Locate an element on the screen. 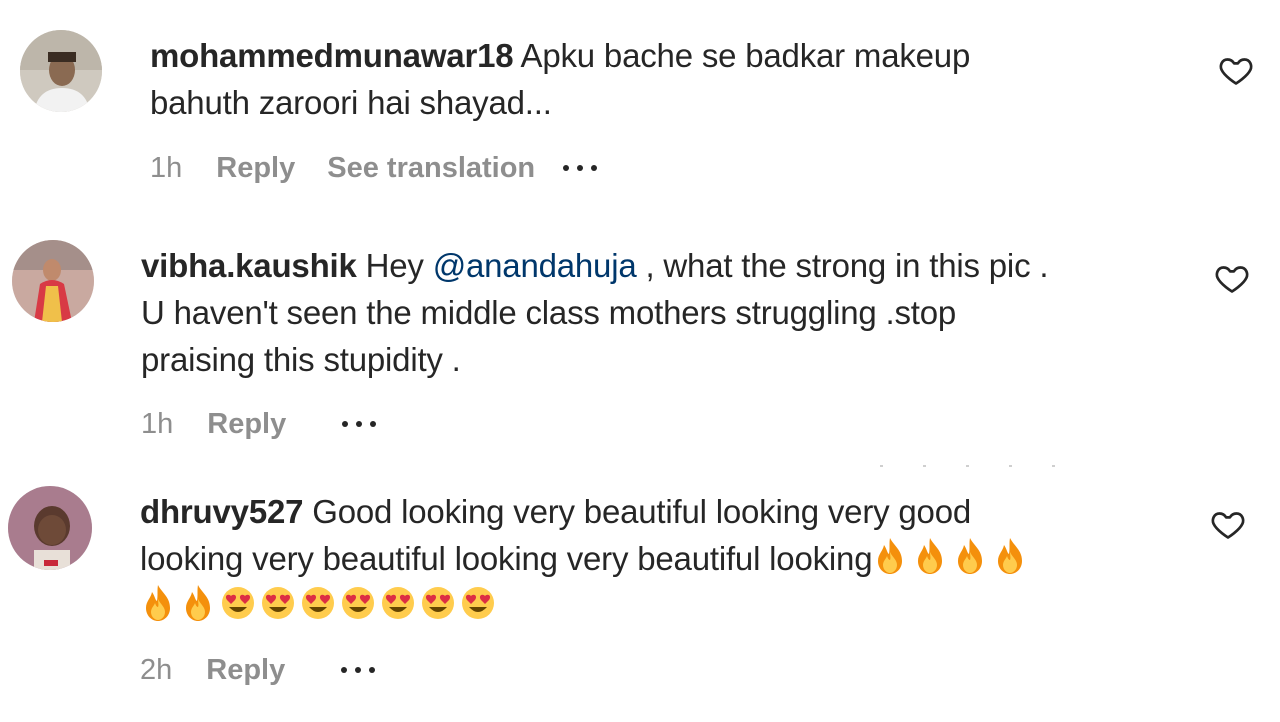  comment-text: , what the strong in this pic . is located at coordinates (842, 265).